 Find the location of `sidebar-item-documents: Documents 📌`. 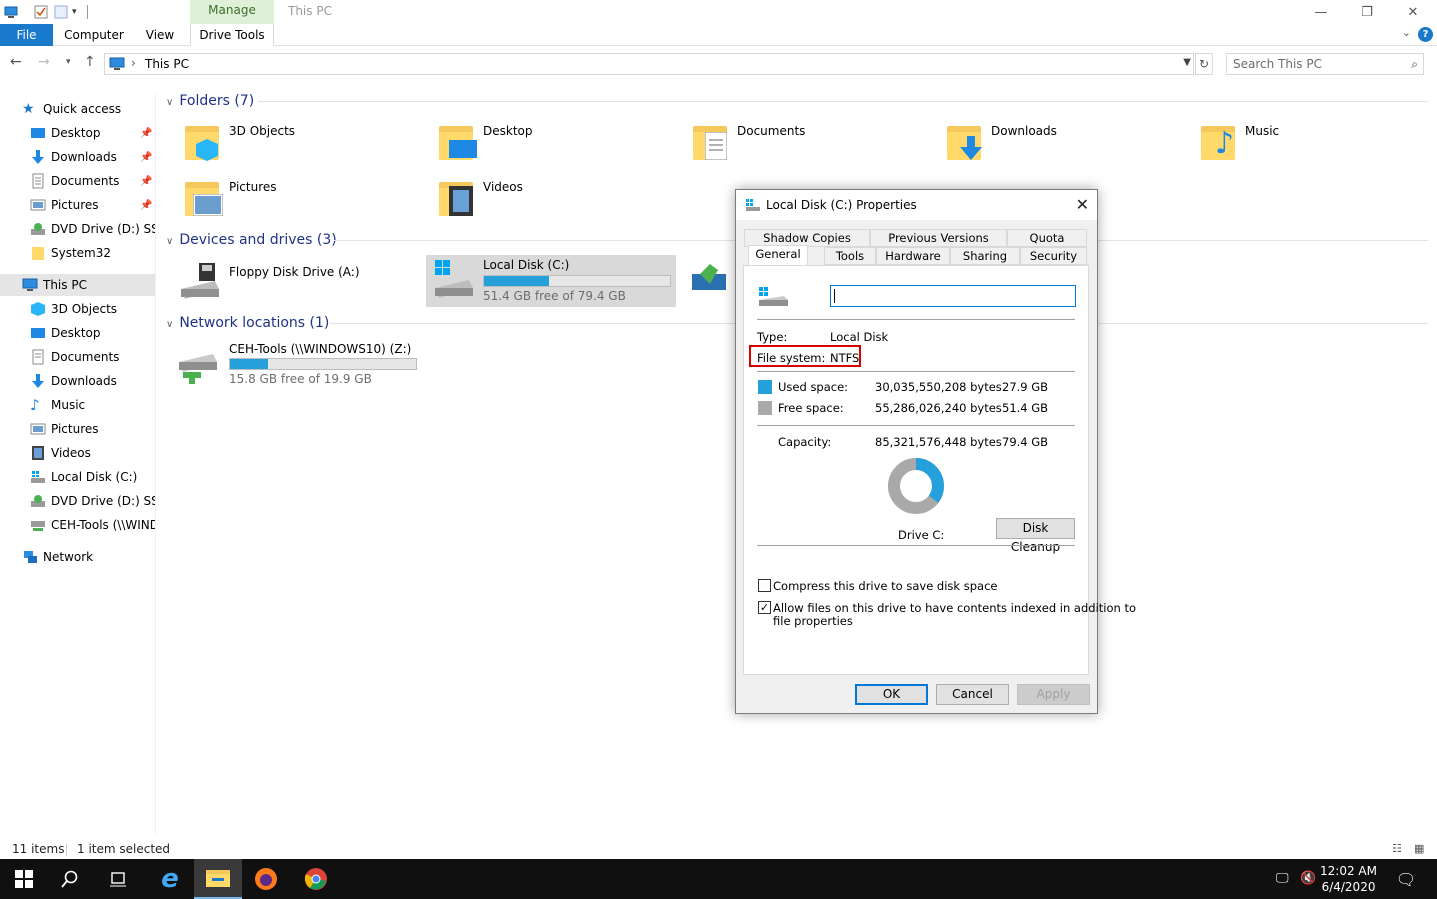

sidebar-item-documents: Documents 📌 is located at coordinates (77, 181).